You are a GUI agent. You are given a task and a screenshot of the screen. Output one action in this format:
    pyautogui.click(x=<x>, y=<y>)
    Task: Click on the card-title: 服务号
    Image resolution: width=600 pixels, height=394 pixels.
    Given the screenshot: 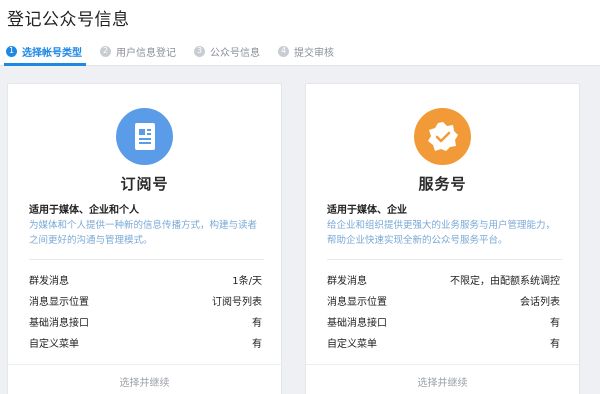 What is the action you would take?
    pyautogui.click(x=442, y=184)
    